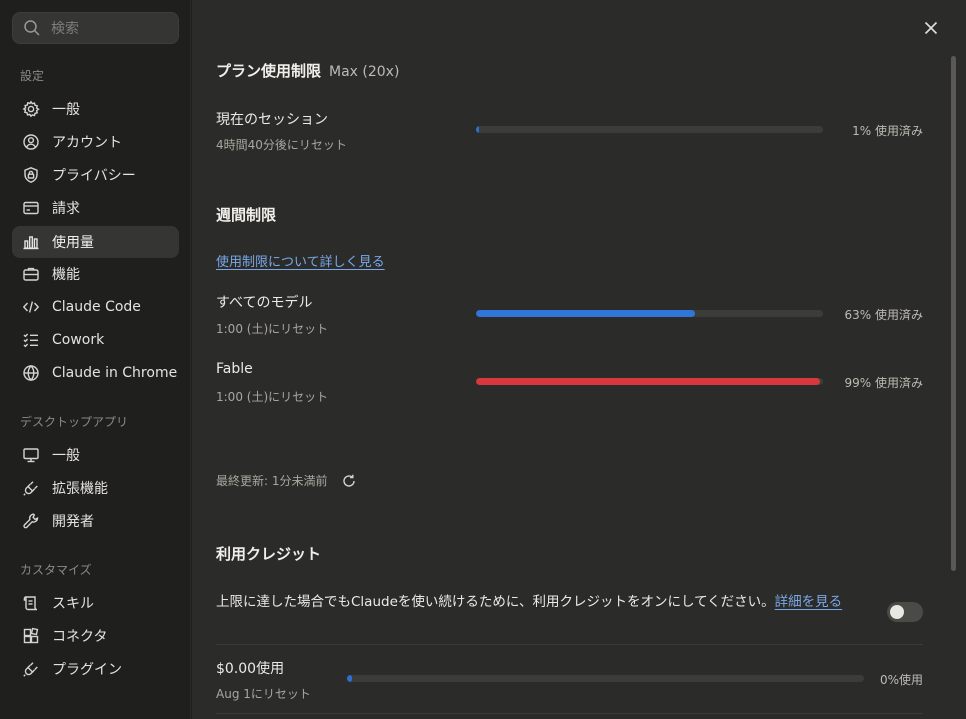 The height and width of the screenshot is (719, 966). Describe the element at coordinates (272, 120) in the screenshot. I see `session-title: 現在のセッション` at that location.